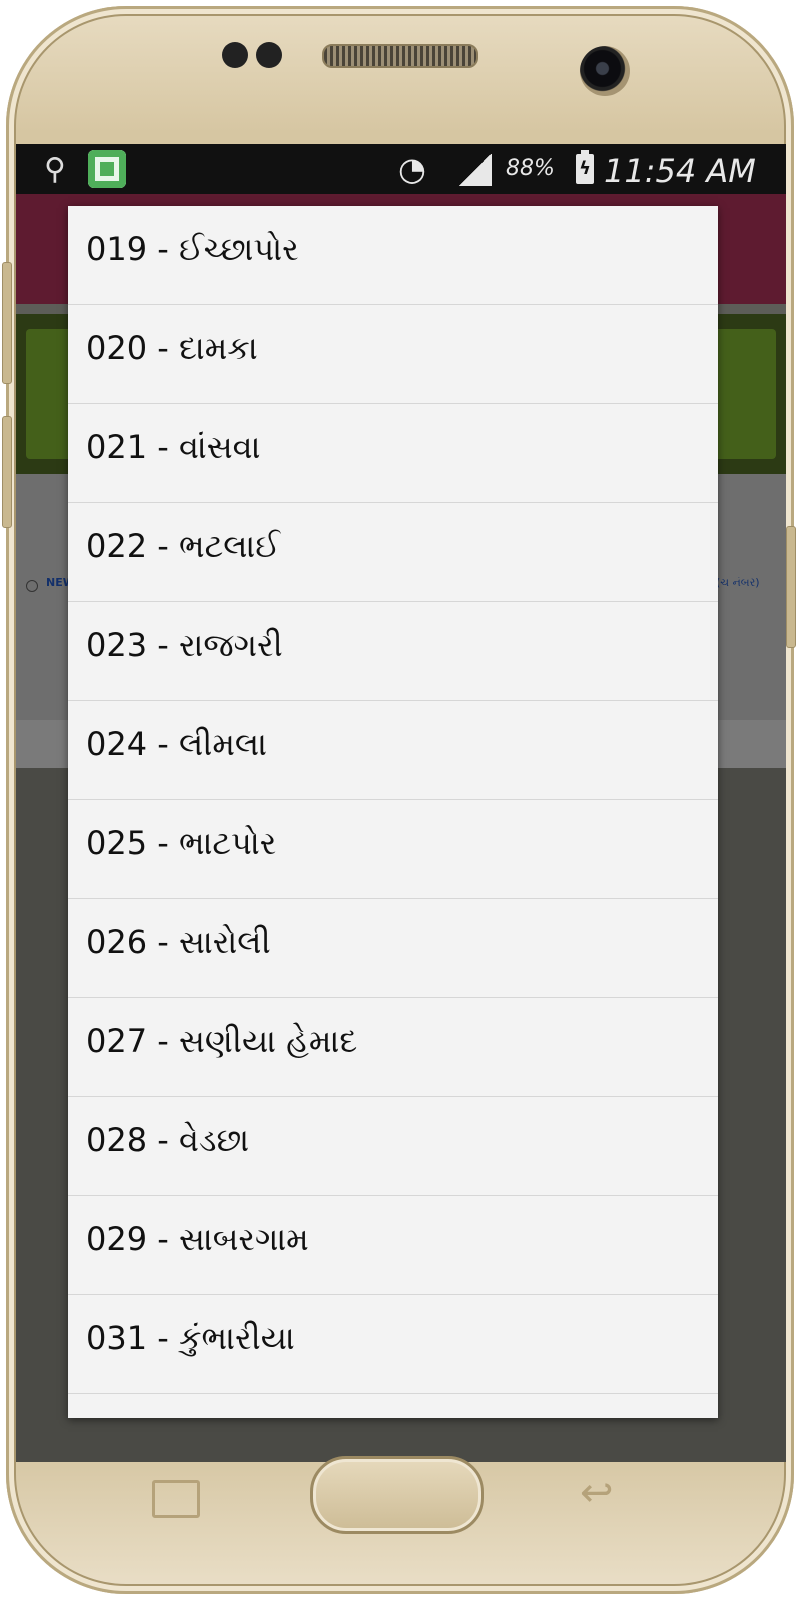 The height and width of the screenshot is (1600, 800). What do you see at coordinates (530, 168) in the screenshot?
I see `battery-percent: 88%` at bounding box center [530, 168].